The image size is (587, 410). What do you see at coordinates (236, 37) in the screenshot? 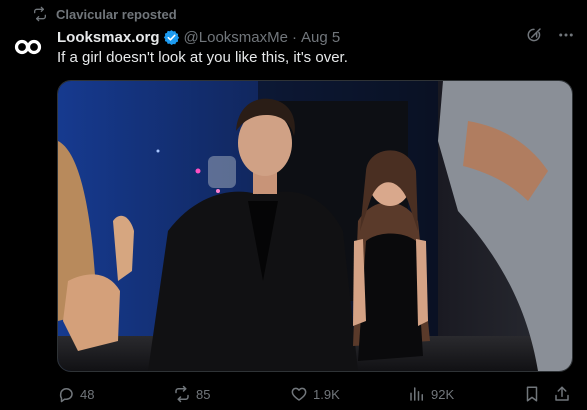
I see `author-handle: @LooksmaxMe` at bounding box center [236, 37].